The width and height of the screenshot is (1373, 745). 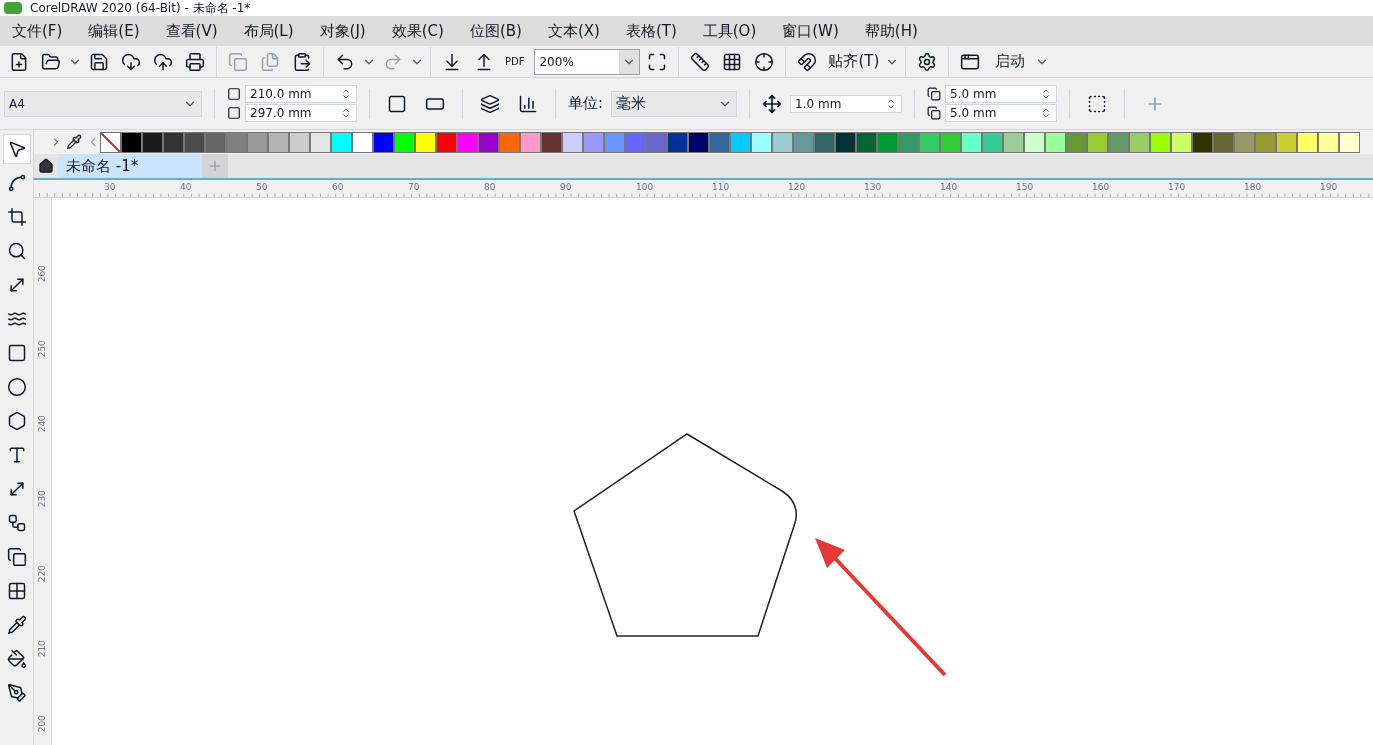 What do you see at coordinates (16, 421) in the screenshot?
I see `hexagon-icon` at bounding box center [16, 421].